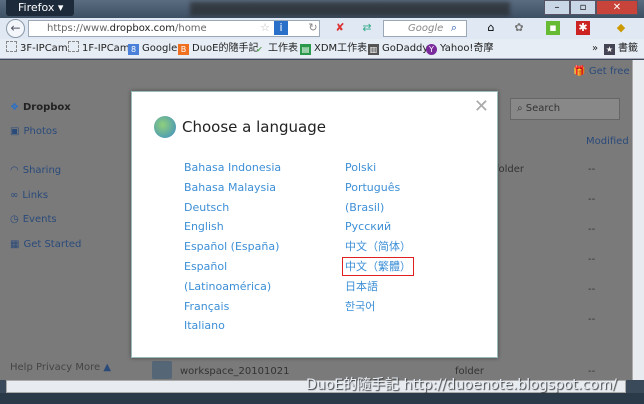 This screenshot has width=644, height=404. I want to click on language-option: Italiano, so click(232, 326).